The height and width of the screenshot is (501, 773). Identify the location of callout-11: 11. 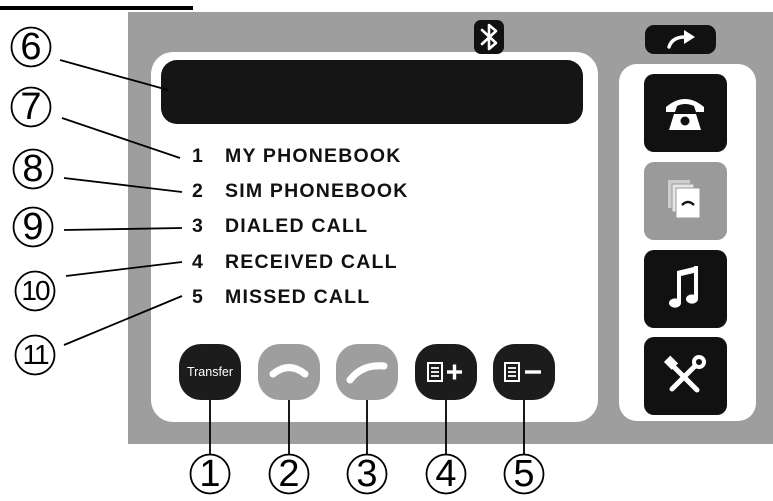
(35, 355).